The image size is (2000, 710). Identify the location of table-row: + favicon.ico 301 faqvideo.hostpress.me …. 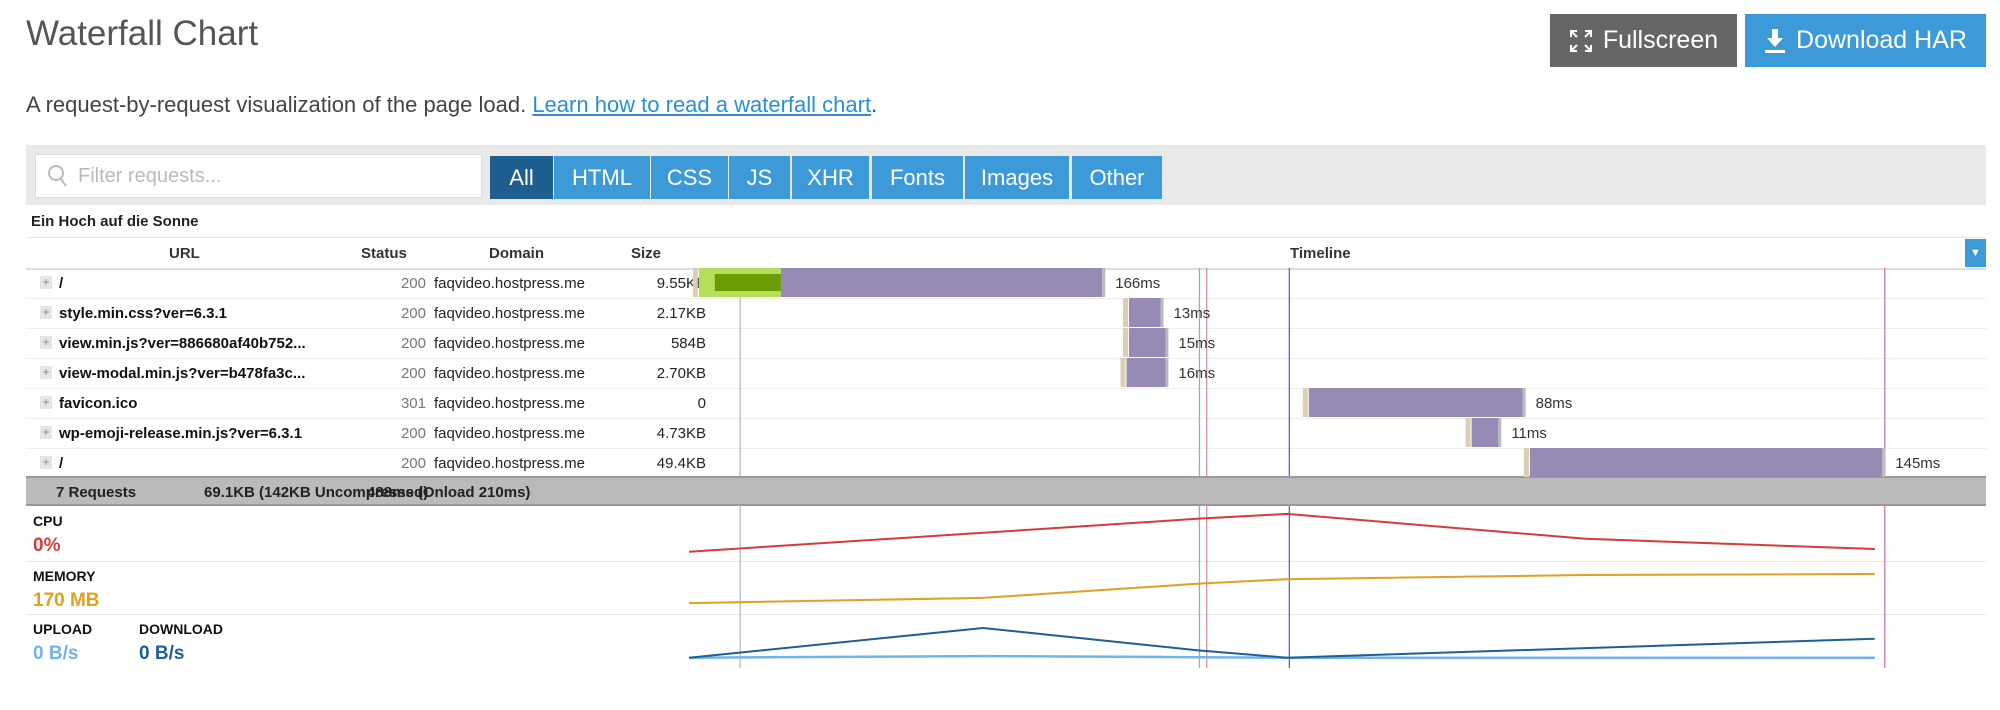
(1006, 403).